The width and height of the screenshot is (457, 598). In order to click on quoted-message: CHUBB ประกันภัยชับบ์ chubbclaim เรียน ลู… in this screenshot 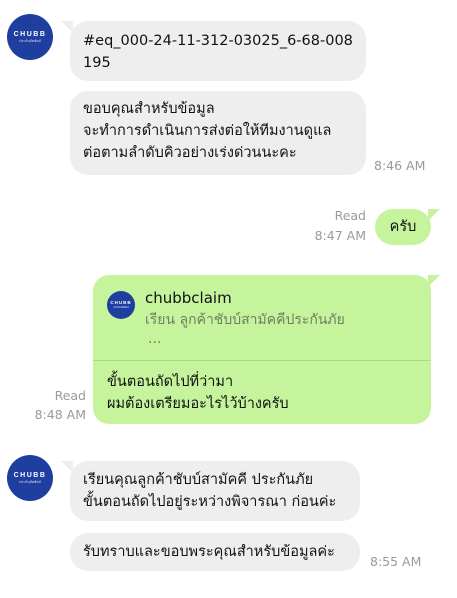, I will do `click(262, 318)`.